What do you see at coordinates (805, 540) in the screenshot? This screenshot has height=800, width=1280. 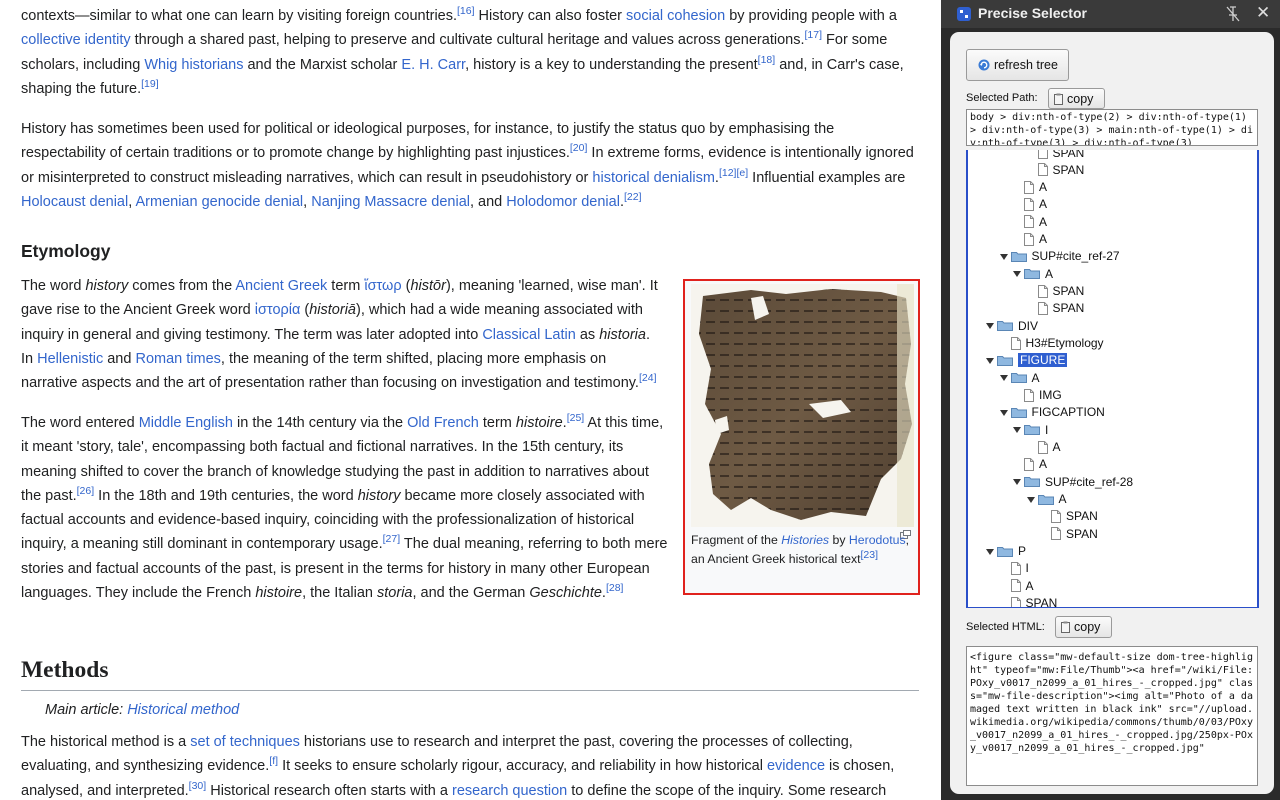 I see `wiki-link: Histories` at bounding box center [805, 540].